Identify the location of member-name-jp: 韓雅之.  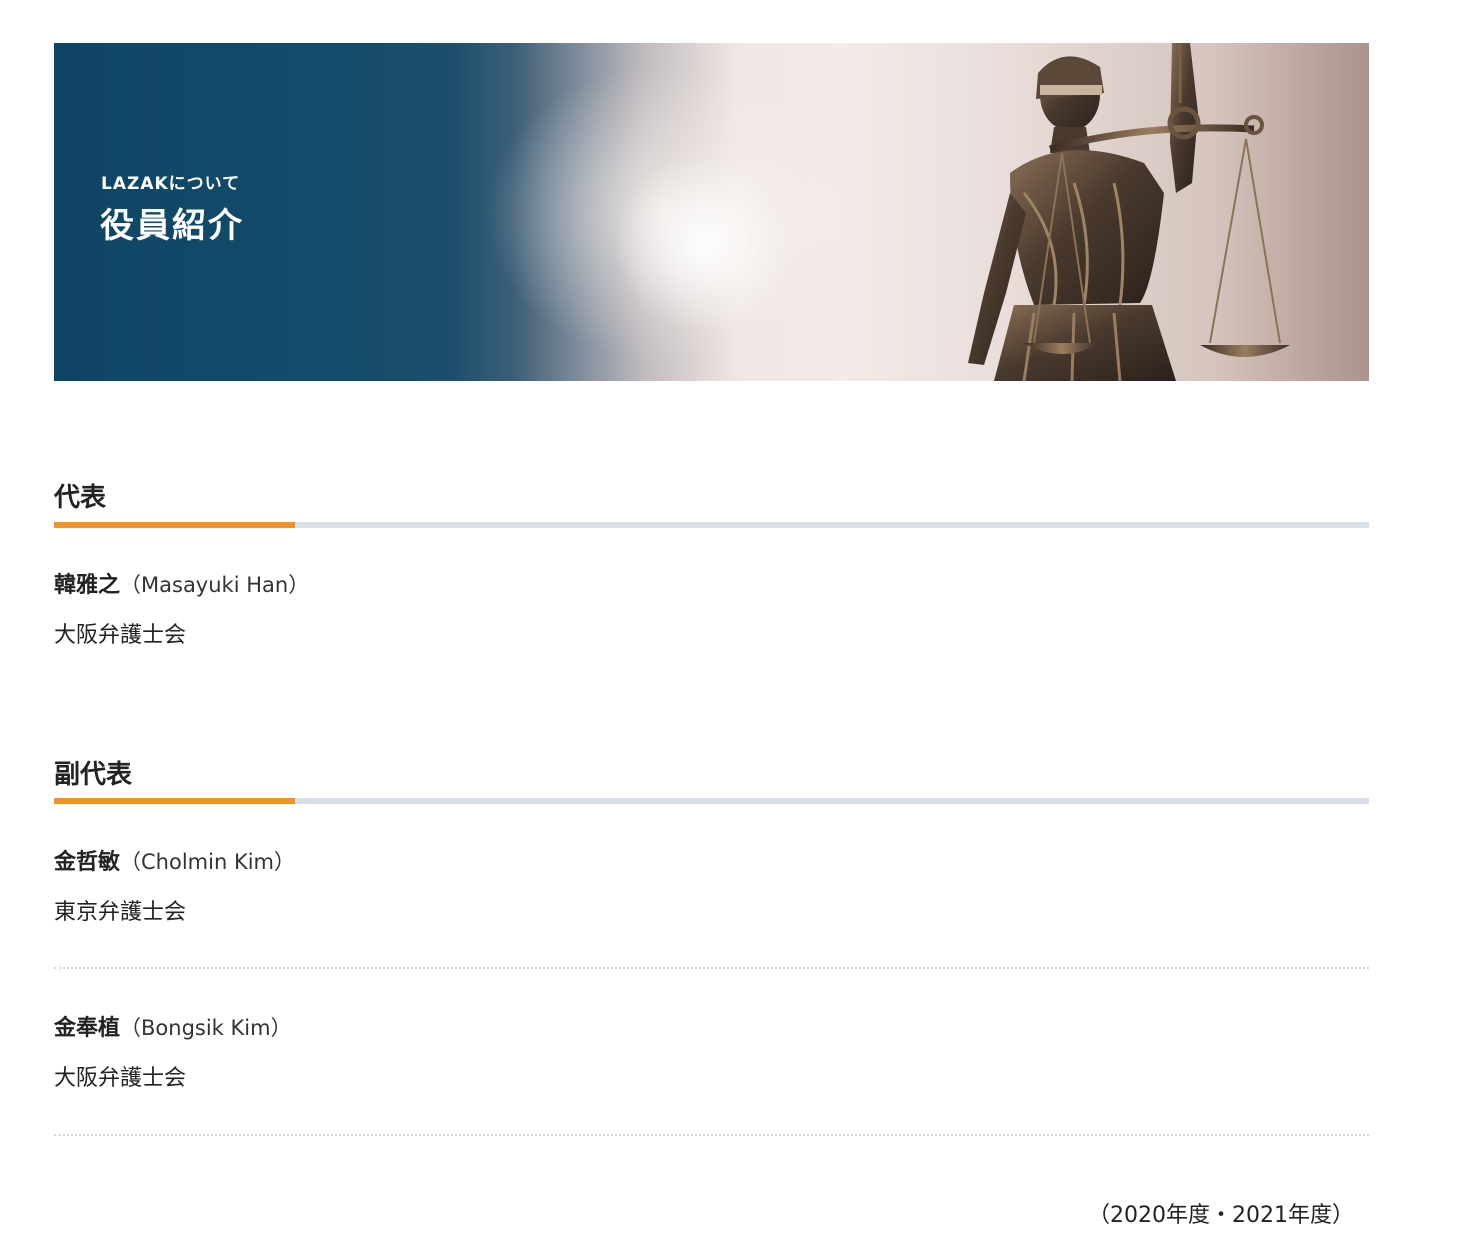
(87, 585).